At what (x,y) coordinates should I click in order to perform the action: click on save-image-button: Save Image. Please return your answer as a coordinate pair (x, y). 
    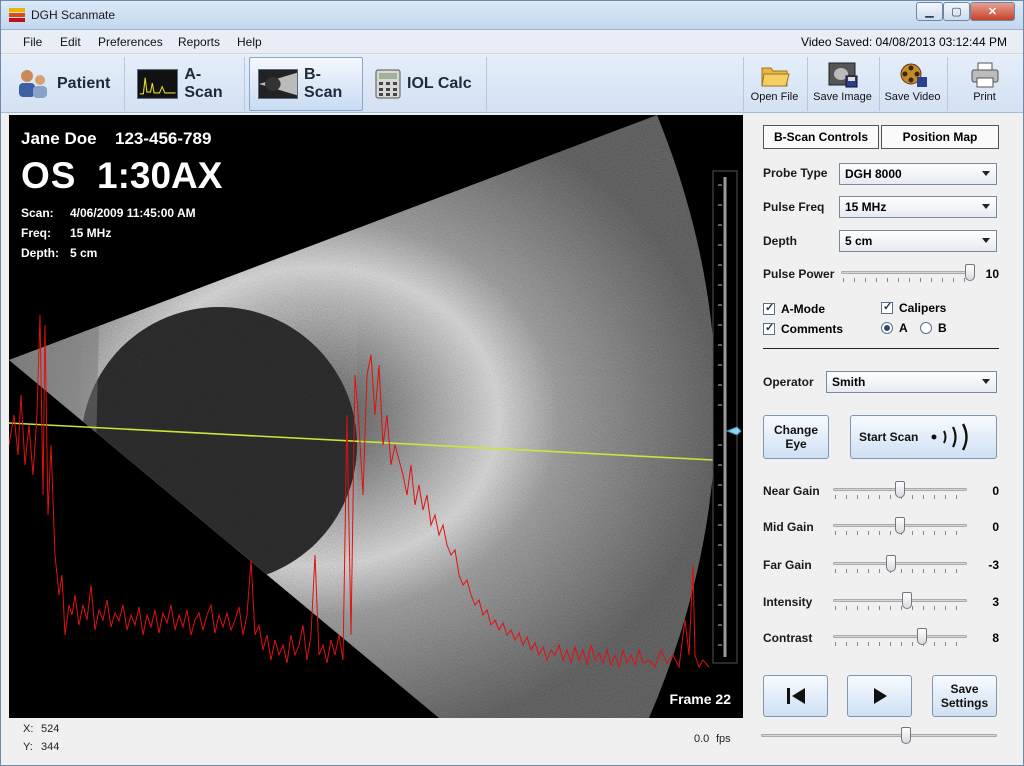
    Looking at the image, I should click on (842, 84).